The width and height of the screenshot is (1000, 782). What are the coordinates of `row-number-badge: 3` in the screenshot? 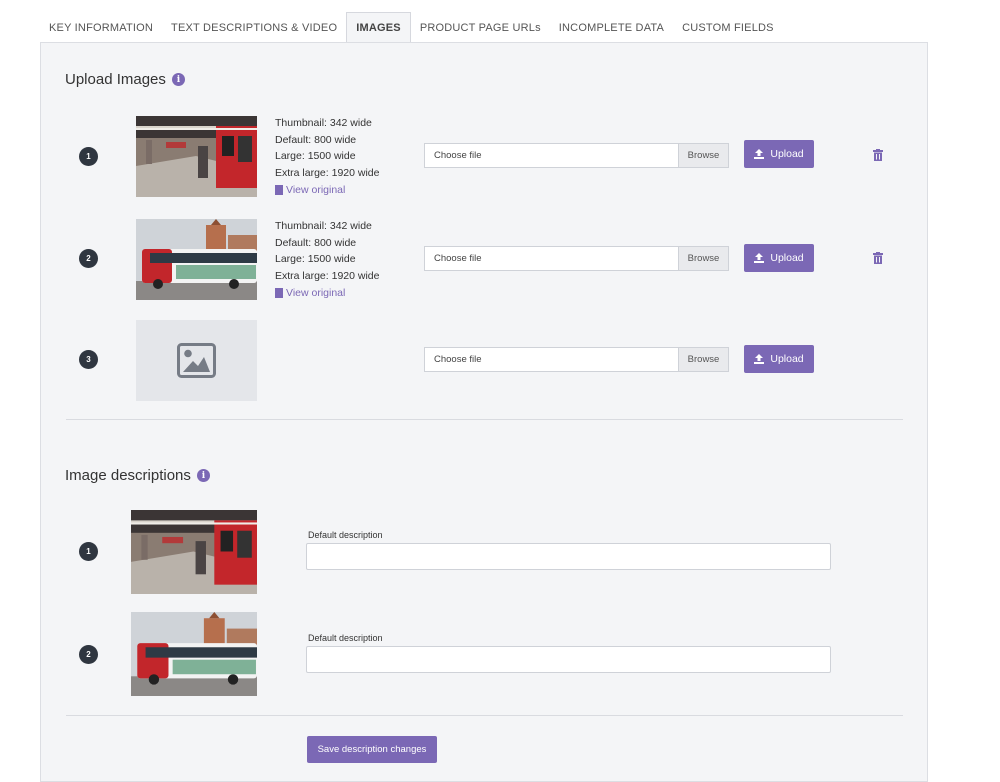 It's located at (88, 359).